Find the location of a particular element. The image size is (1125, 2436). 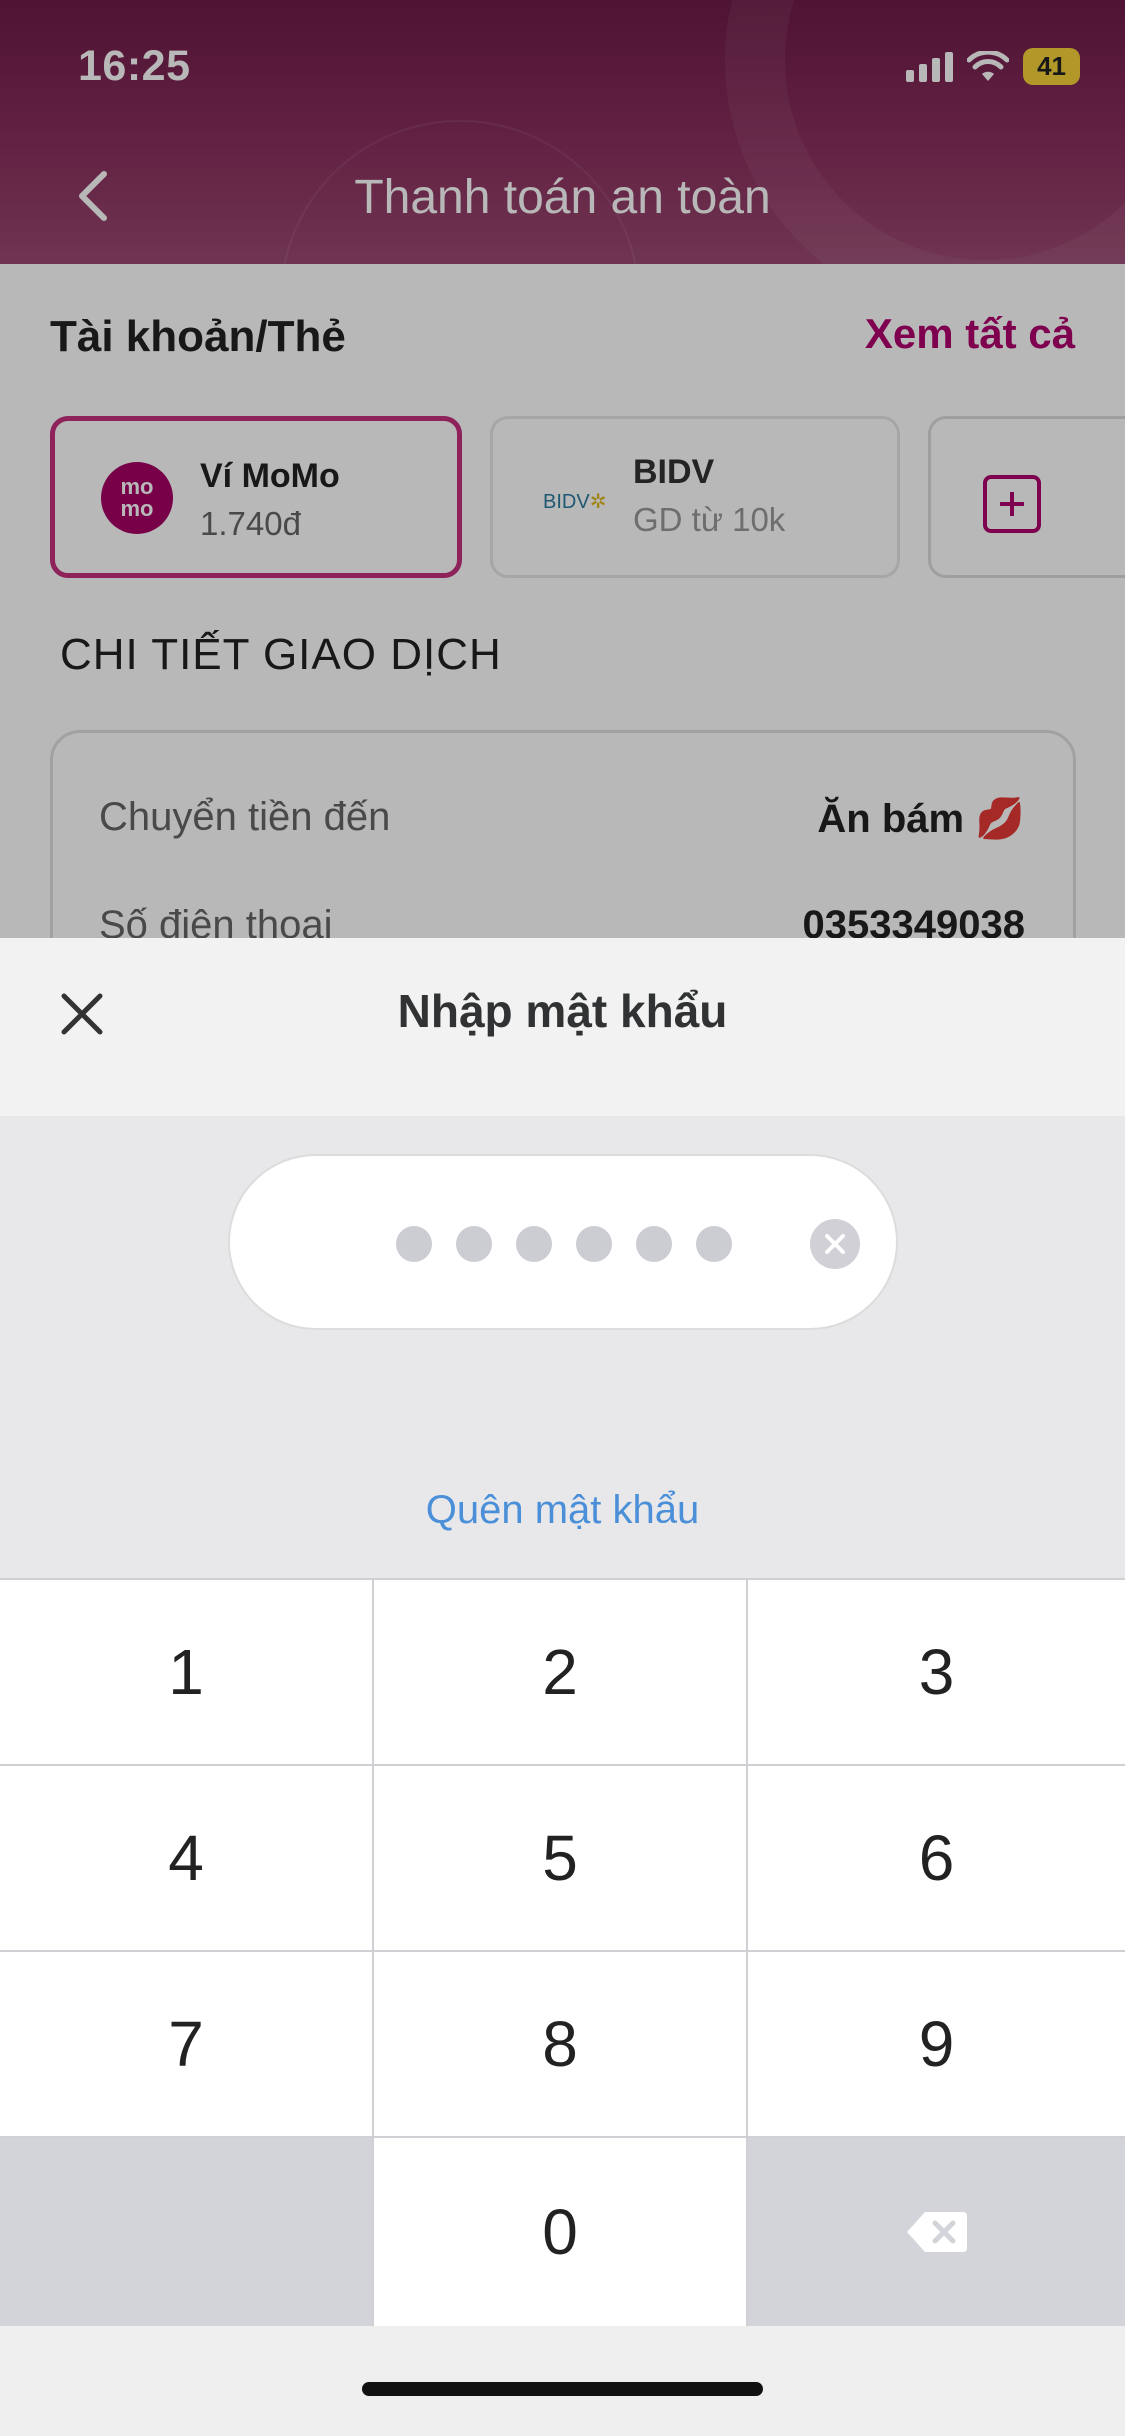

pin-input is located at coordinates (563, 1242).